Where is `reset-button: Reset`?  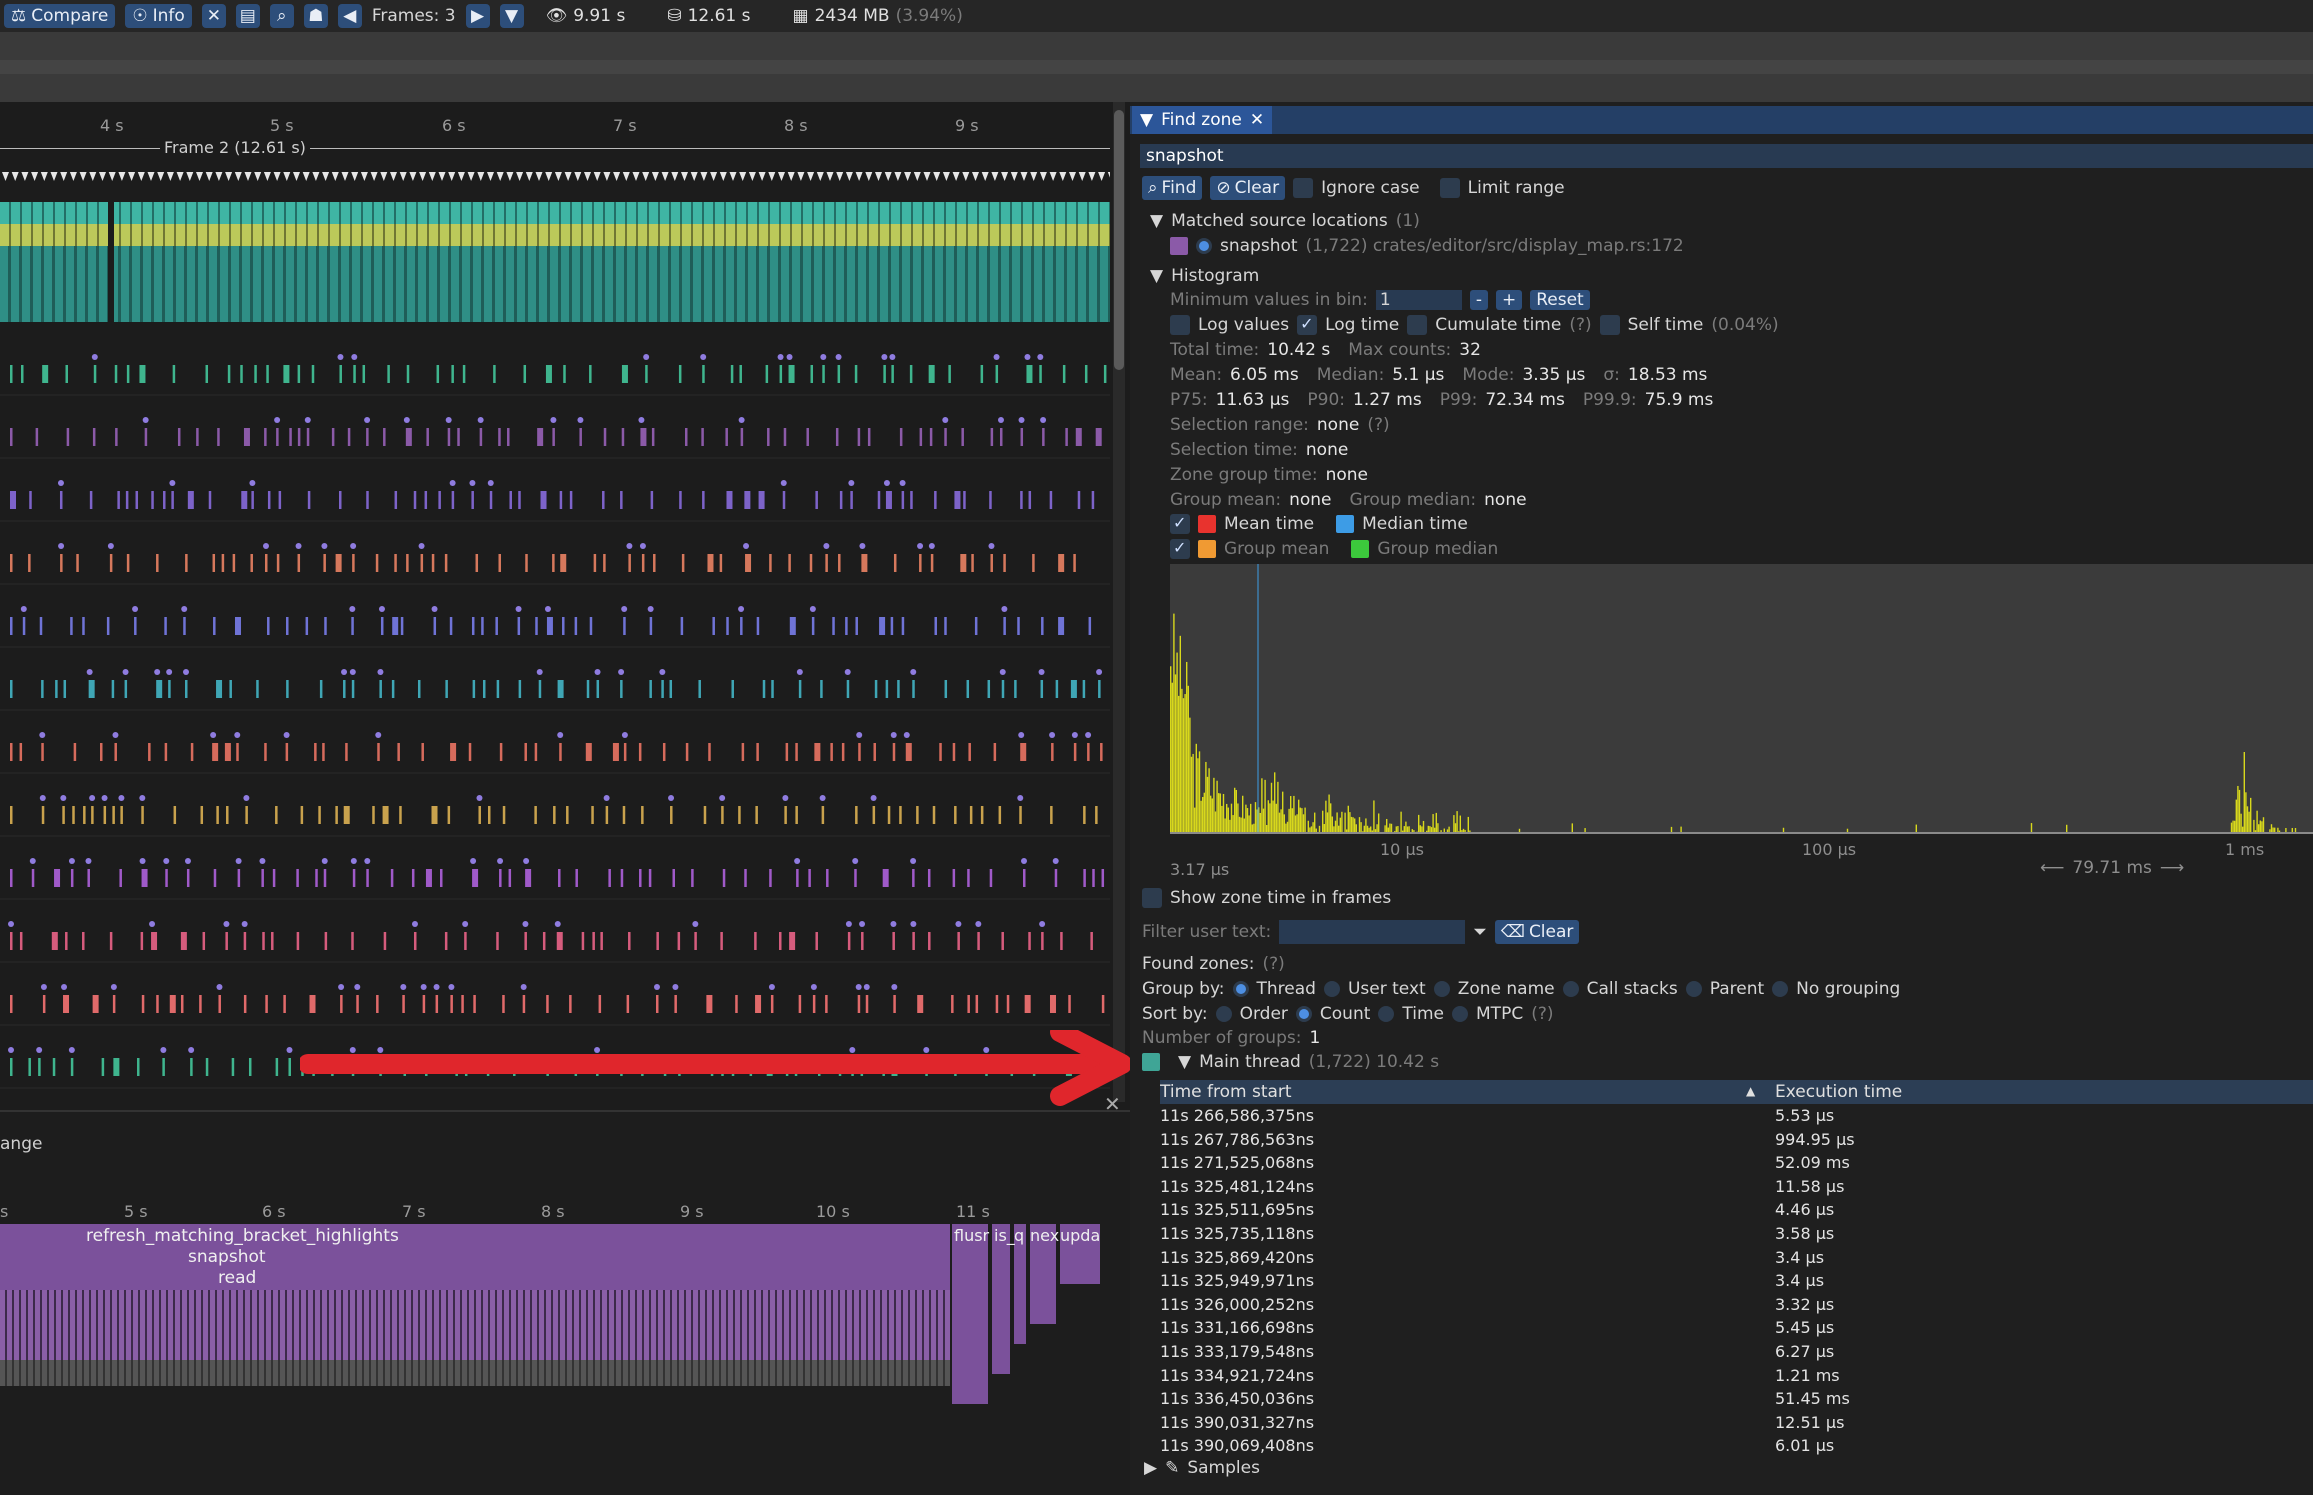 reset-button: Reset is located at coordinates (1560, 300).